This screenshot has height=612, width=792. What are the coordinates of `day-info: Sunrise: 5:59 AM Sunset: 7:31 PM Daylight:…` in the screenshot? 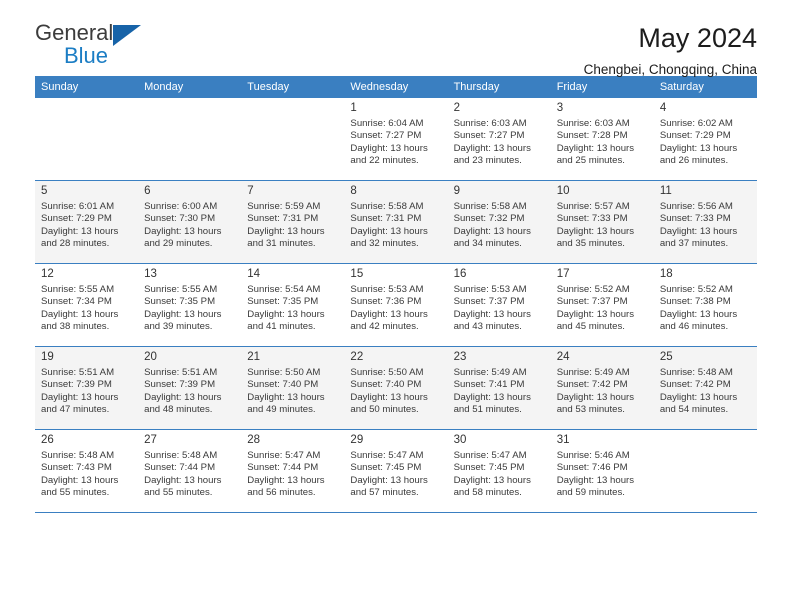 It's located at (292, 226).